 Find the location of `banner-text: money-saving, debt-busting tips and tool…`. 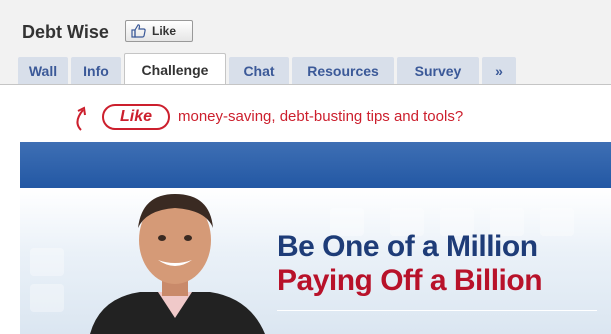

banner-text: money-saving, debt-busting tips and tool… is located at coordinates (321, 116).